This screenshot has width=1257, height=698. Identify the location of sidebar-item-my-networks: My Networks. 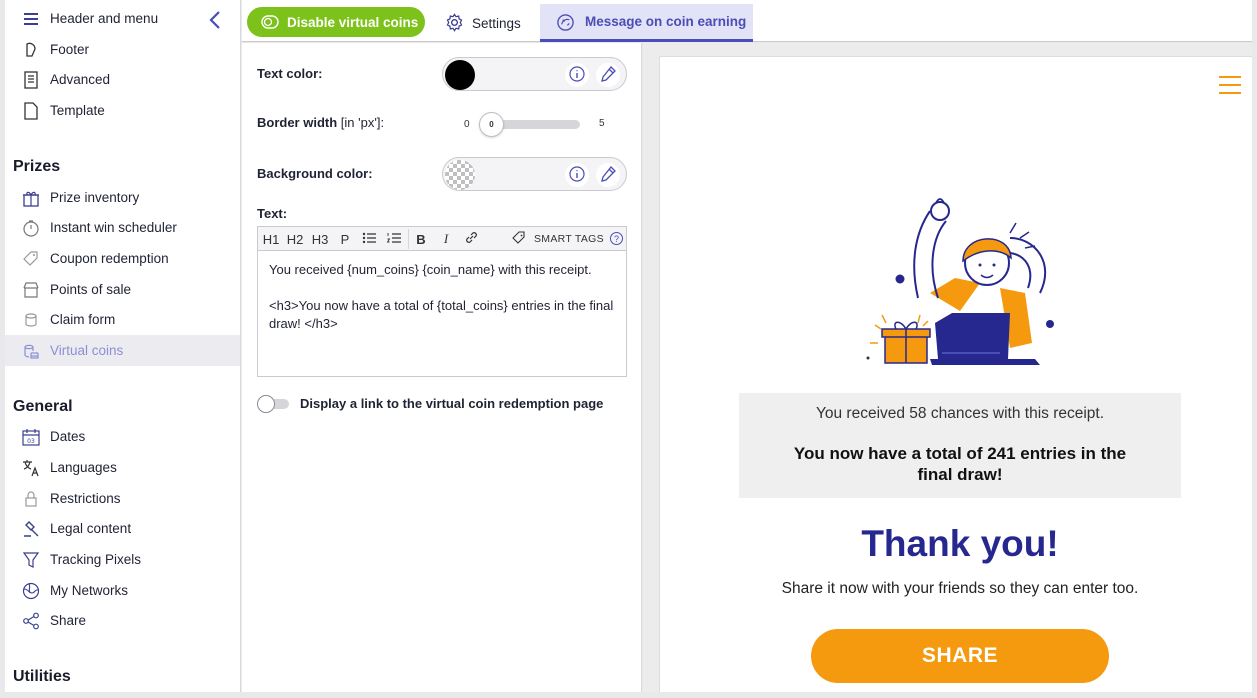
(122, 590).